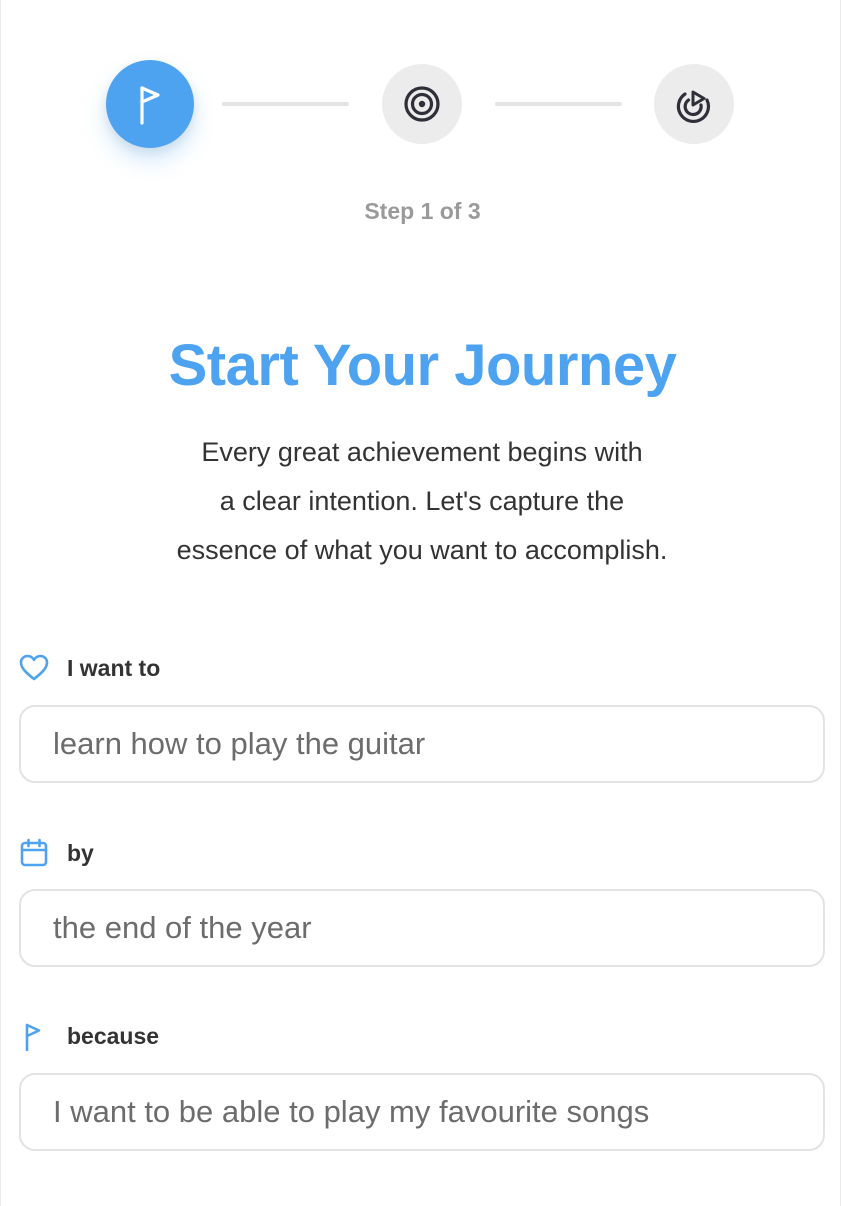 Image resolution: width=843 pixels, height=1206 pixels. I want to click on subtitle-line-2: a clear intention. Let's capture the, so click(422, 501).